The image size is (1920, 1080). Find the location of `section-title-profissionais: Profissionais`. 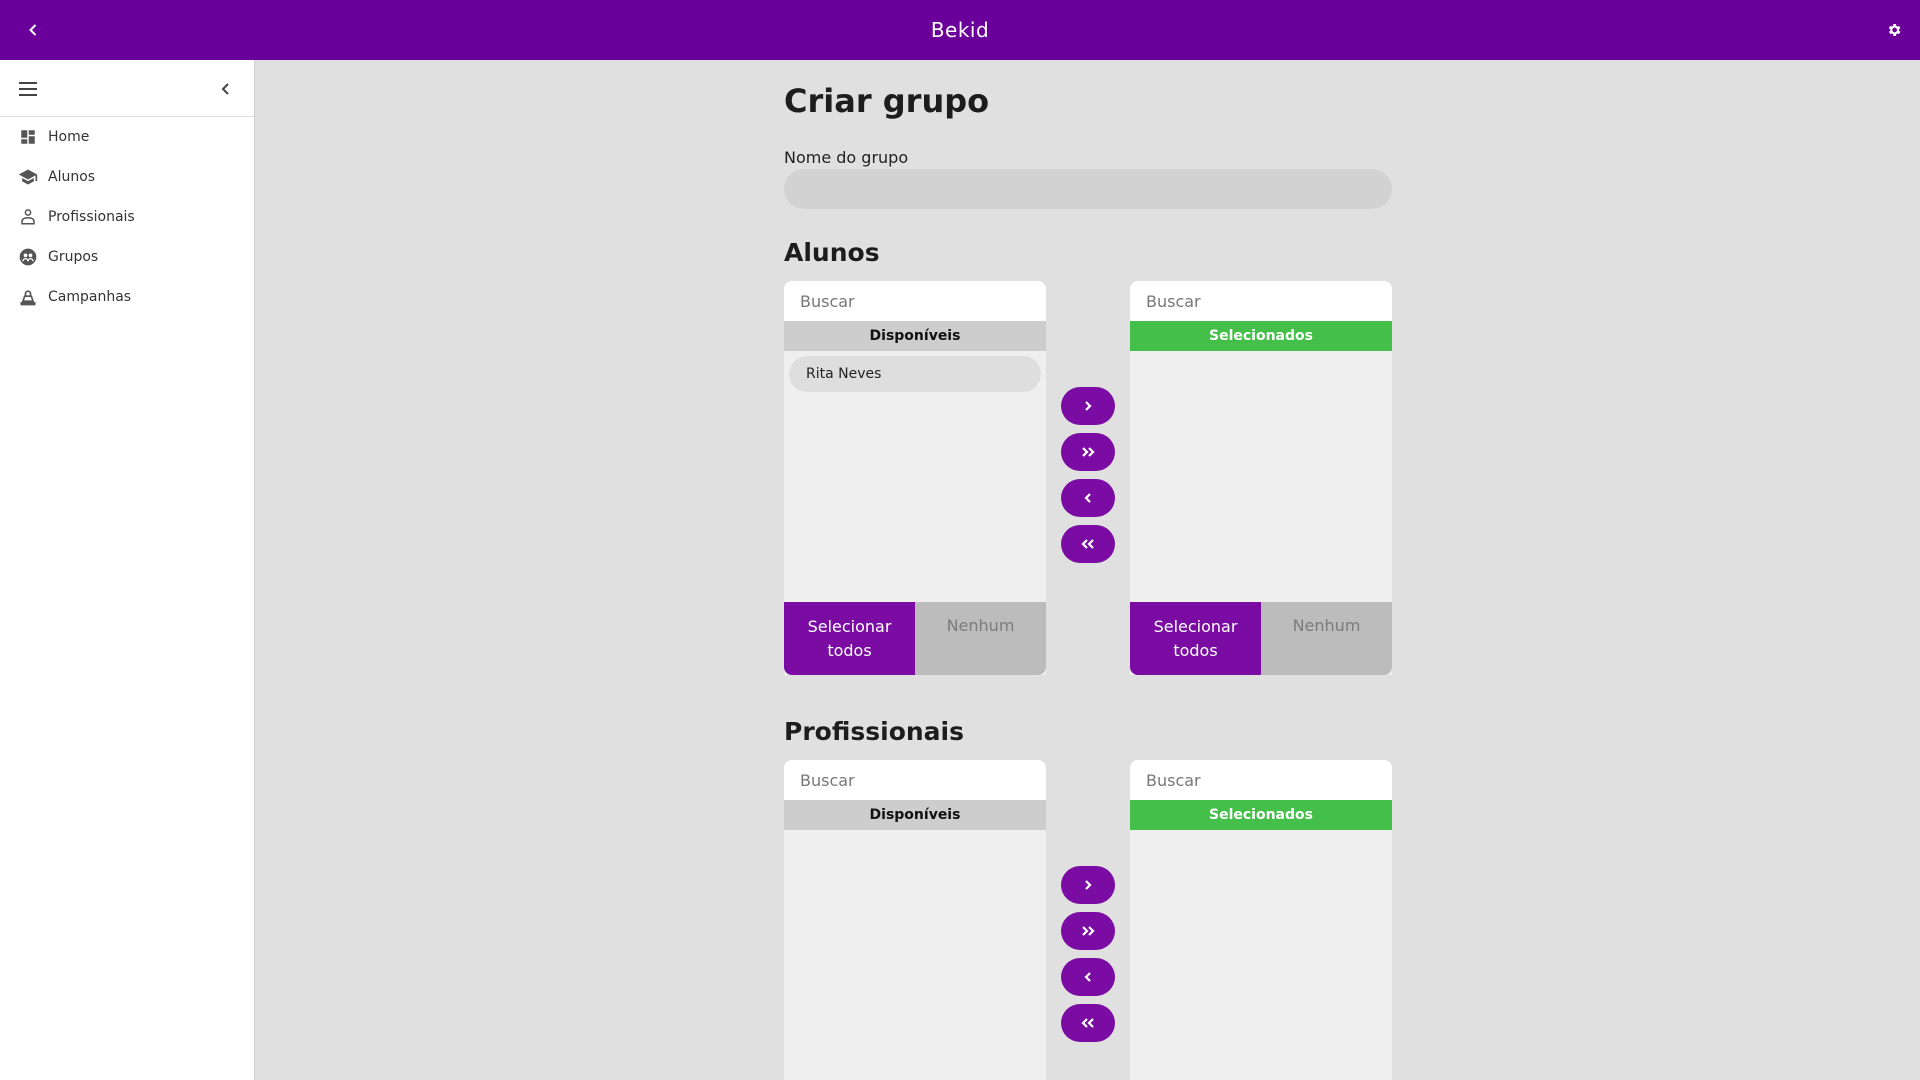

section-title-profissionais: Profissionais is located at coordinates (874, 731).